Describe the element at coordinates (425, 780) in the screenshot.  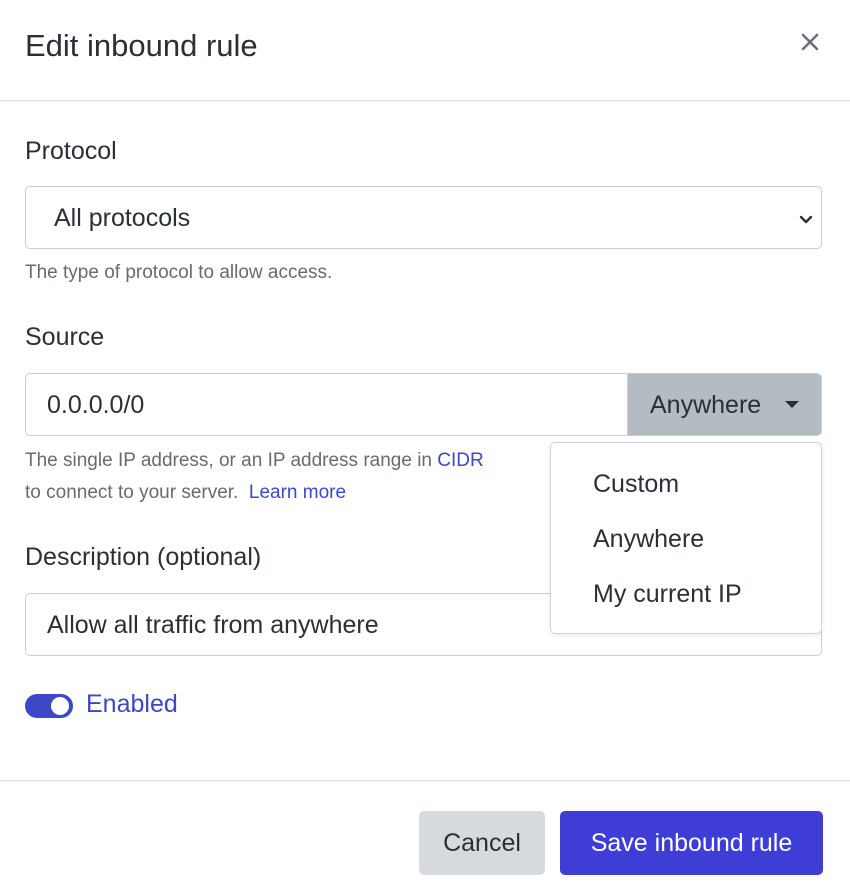
I see `footer-divider` at that location.